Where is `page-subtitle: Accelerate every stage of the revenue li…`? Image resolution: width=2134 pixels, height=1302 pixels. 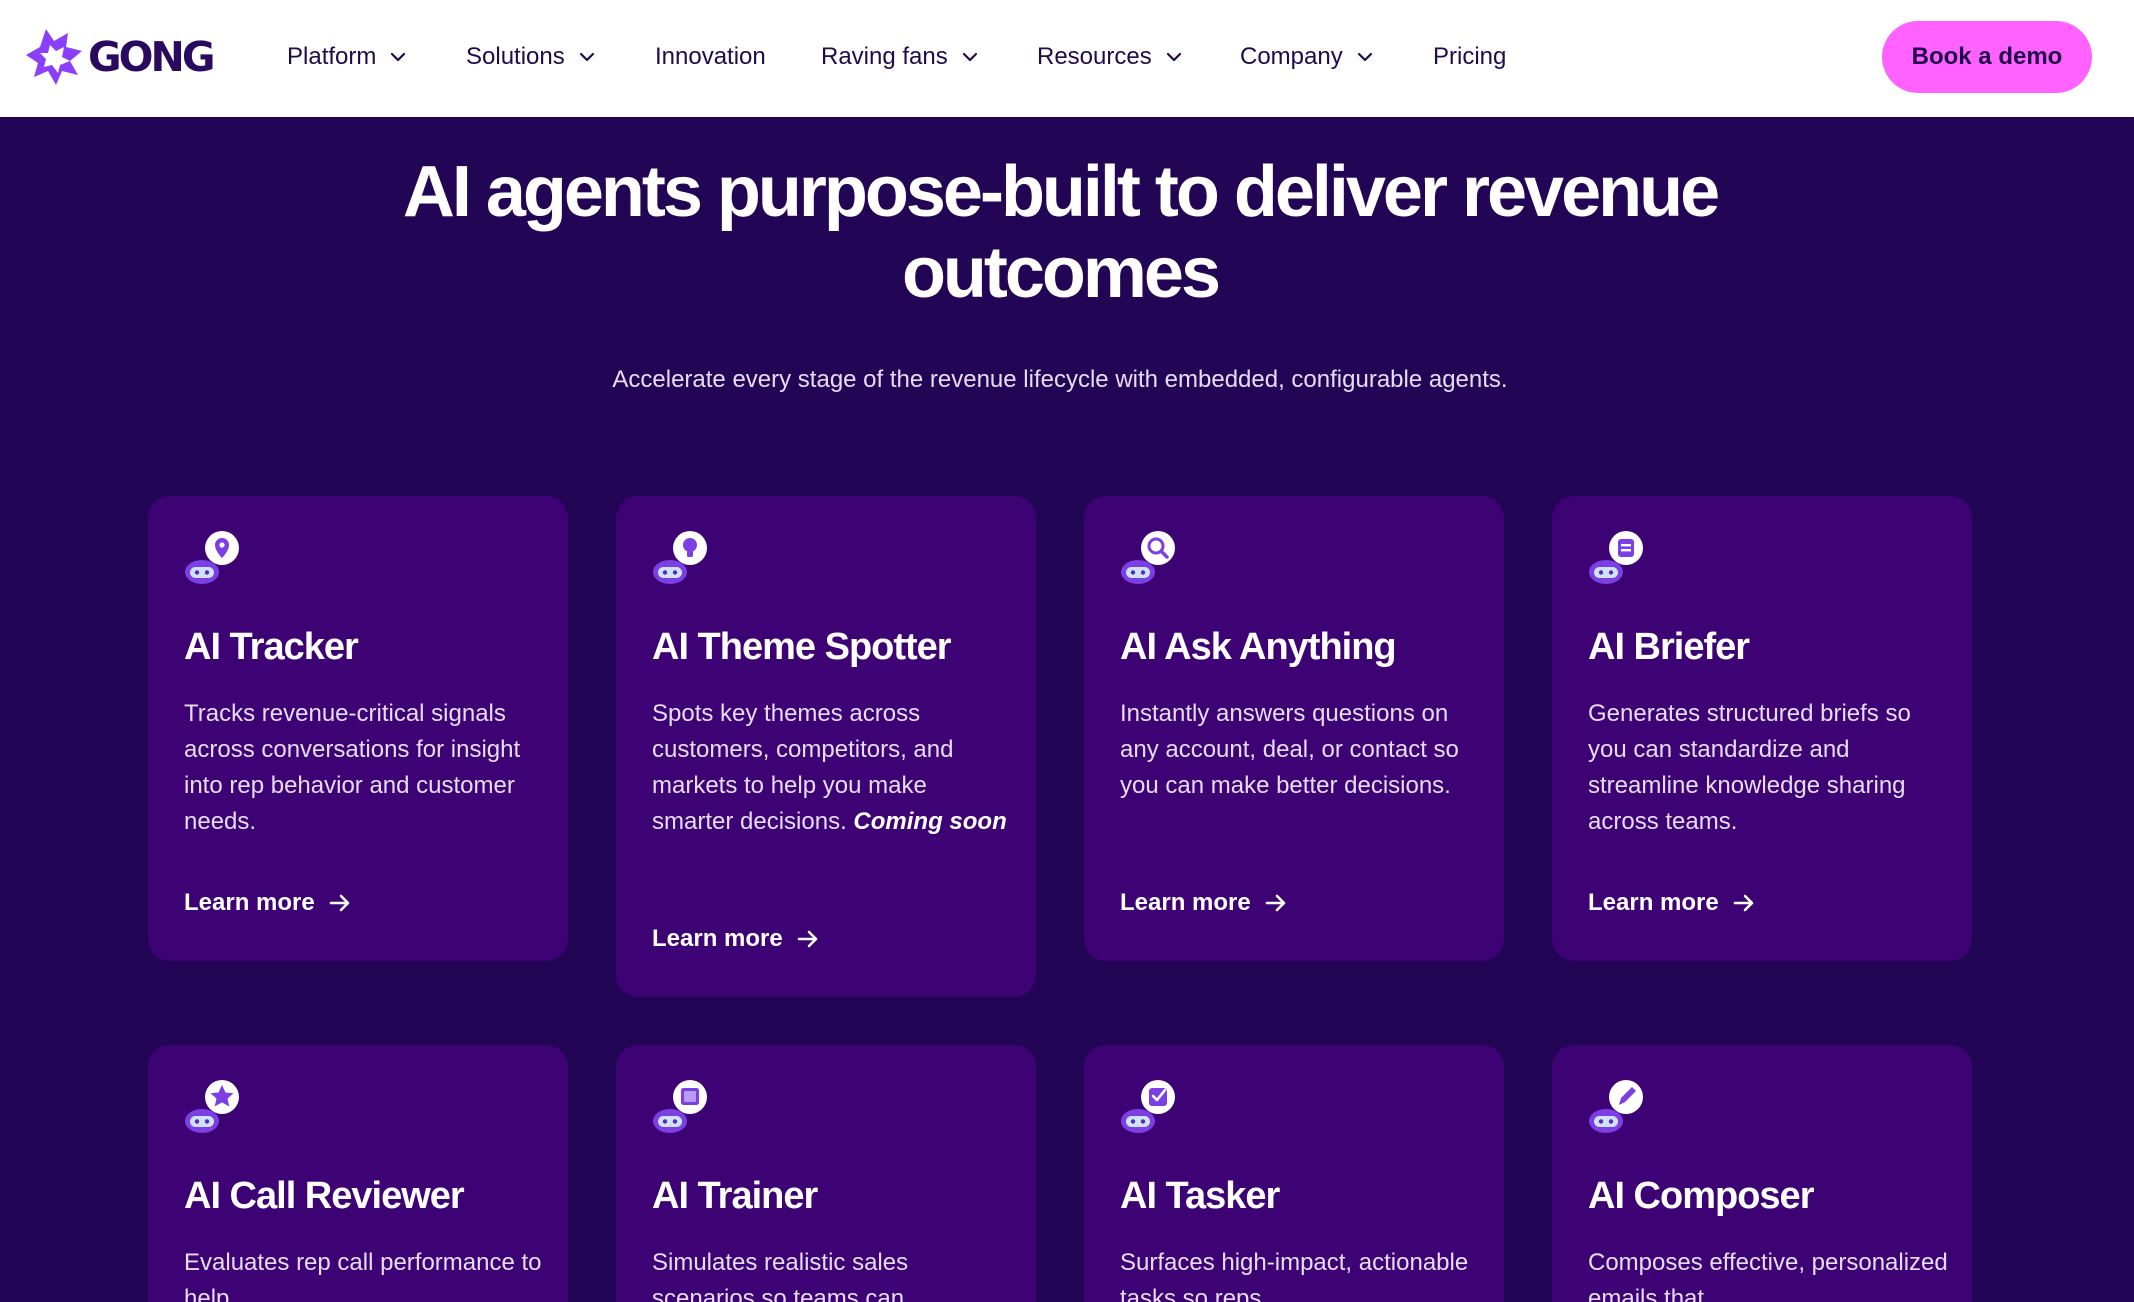
page-subtitle: Accelerate every stage of the revenue li… is located at coordinates (1060, 379).